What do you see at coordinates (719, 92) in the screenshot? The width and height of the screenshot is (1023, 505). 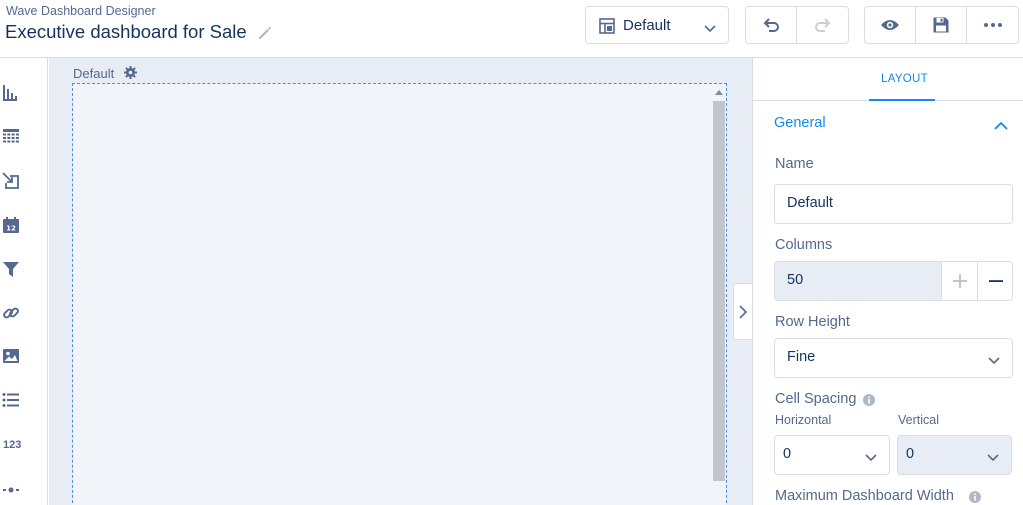 I see `scroll-up-arrow-icon` at bounding box center [719, 92].